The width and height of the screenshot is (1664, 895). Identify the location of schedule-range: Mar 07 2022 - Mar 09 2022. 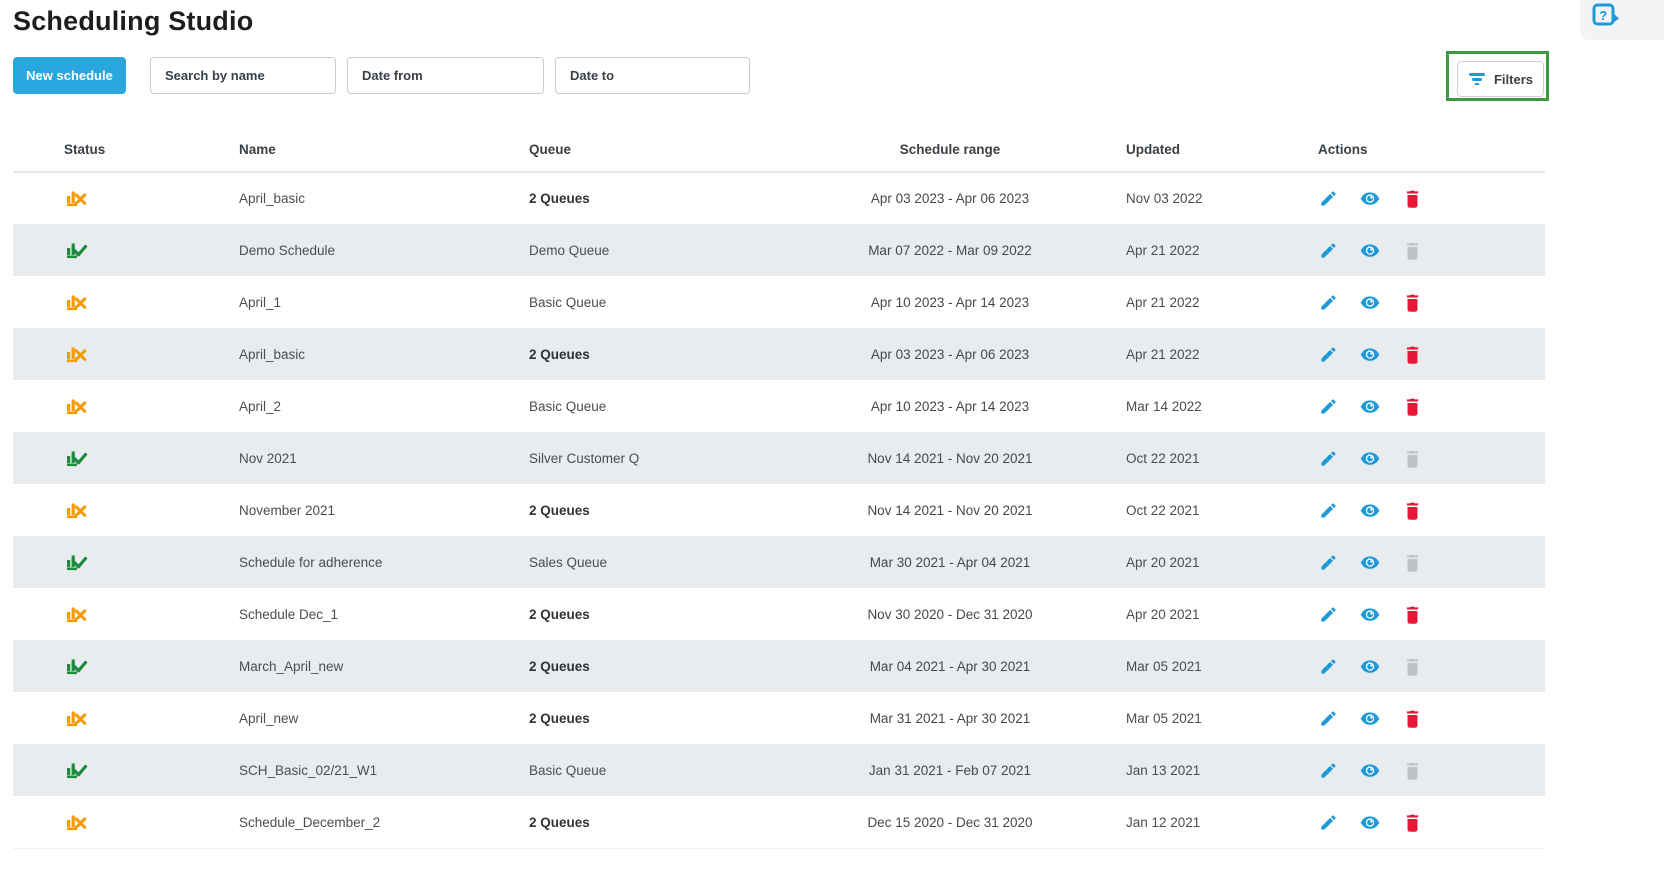
(950, 250).